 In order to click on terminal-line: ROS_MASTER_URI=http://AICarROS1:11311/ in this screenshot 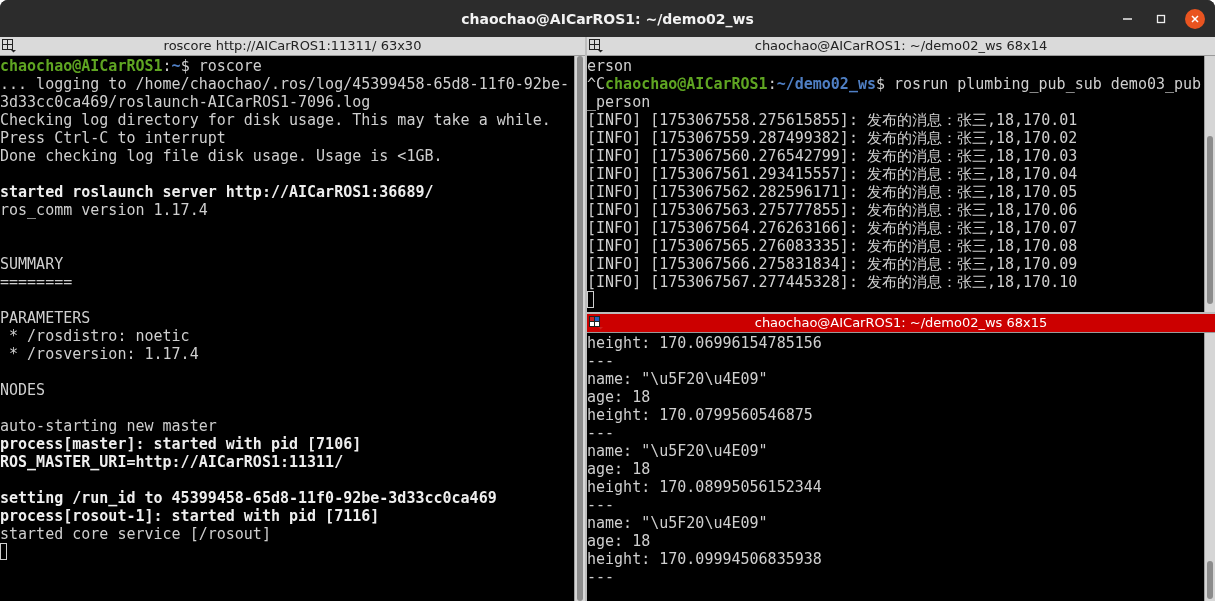, I will do `click(172, 462)`.